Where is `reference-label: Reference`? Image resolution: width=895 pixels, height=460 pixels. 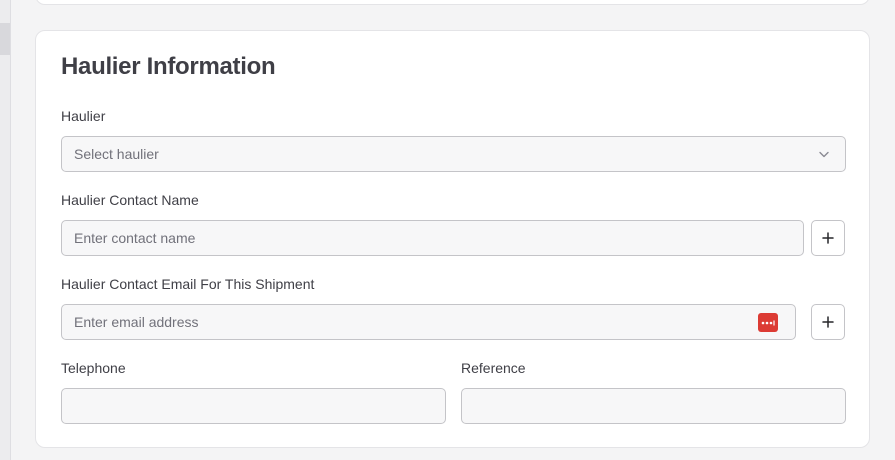 reference-label: Reference is located at coordinates (493, 368).